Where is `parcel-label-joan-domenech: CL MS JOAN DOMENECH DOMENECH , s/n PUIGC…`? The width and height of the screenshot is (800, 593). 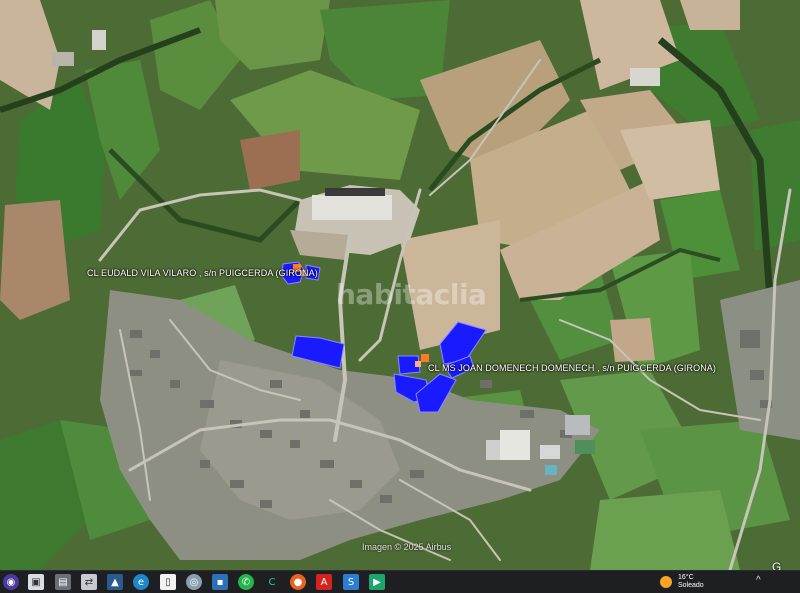 parcel-label-joan-domenech: CL MS JOAN DOMENECH DOMENECH , s/n PUIGC… is located at coordinates (572, 368).